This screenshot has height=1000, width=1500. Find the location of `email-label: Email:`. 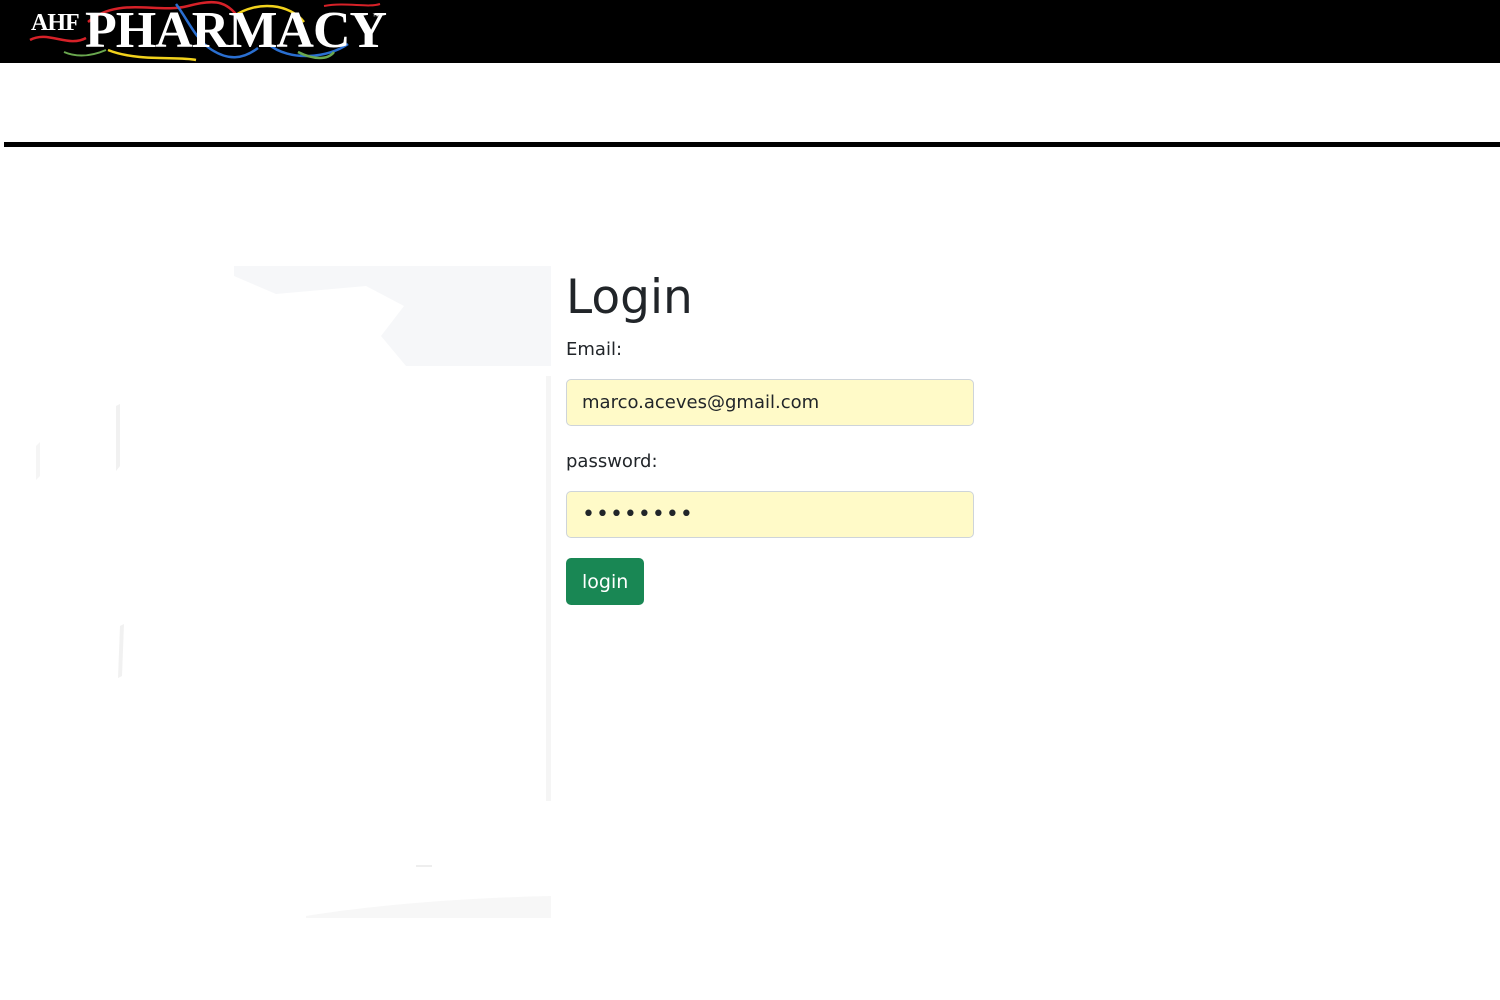

email-label: Email: is located at coordinates (594, 349).